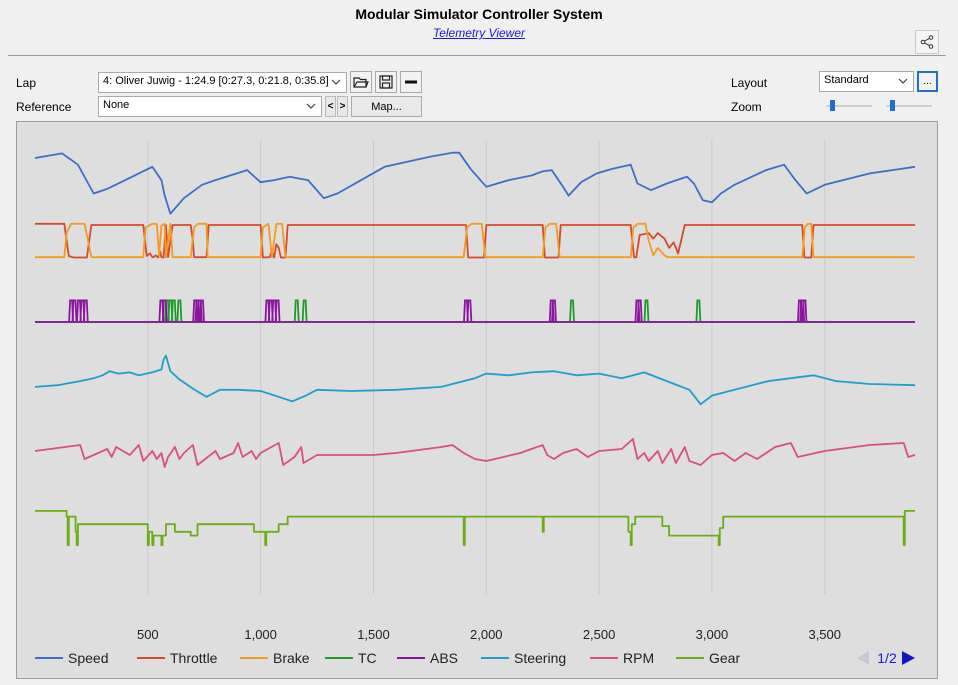 This screenshot has width=958, height=685. Describe the element at coordinates (260, 634) in the screenshot. I see `x-tick-label: 1,000` at that location.